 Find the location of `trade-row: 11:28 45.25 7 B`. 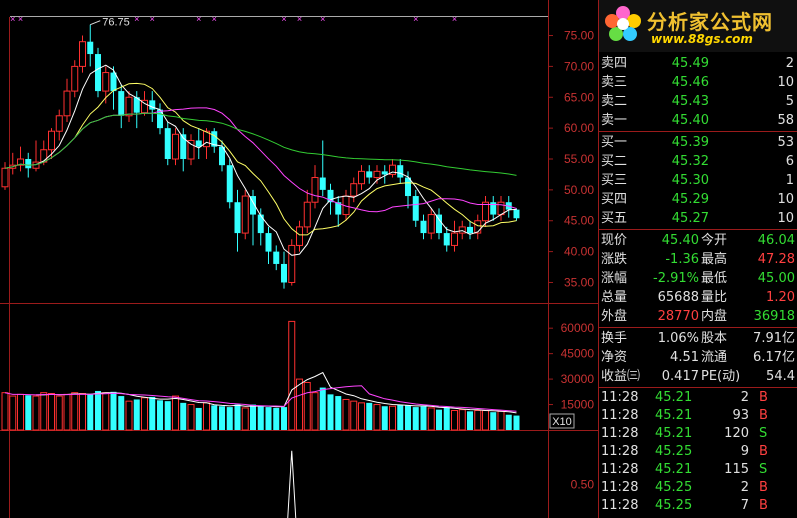

trade-row: 11:28 45.25 7 B is located at coordinates (698, 506).